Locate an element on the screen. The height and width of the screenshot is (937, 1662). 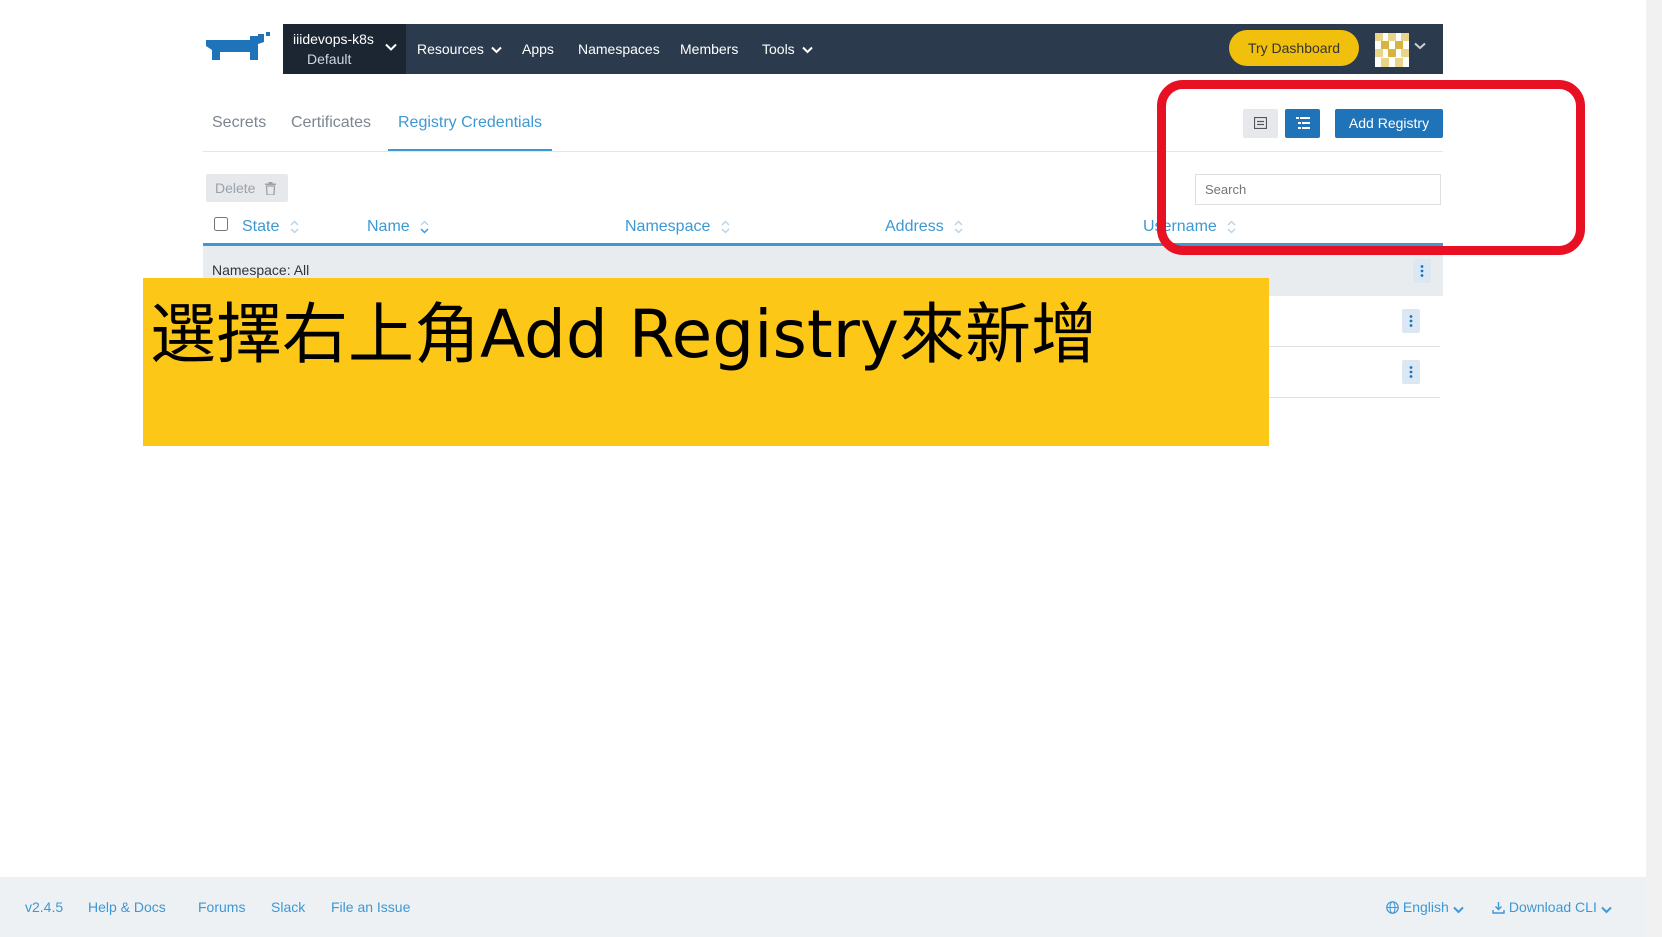
highlight-box is located at coordinates (1371, 167).